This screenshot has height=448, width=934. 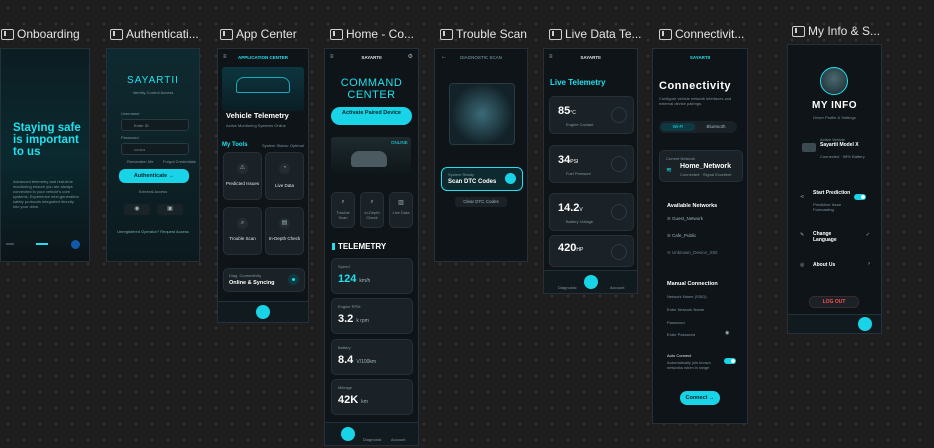 I want to click on forgot-link: Forgot Credentials, so click(x=179, y=161).